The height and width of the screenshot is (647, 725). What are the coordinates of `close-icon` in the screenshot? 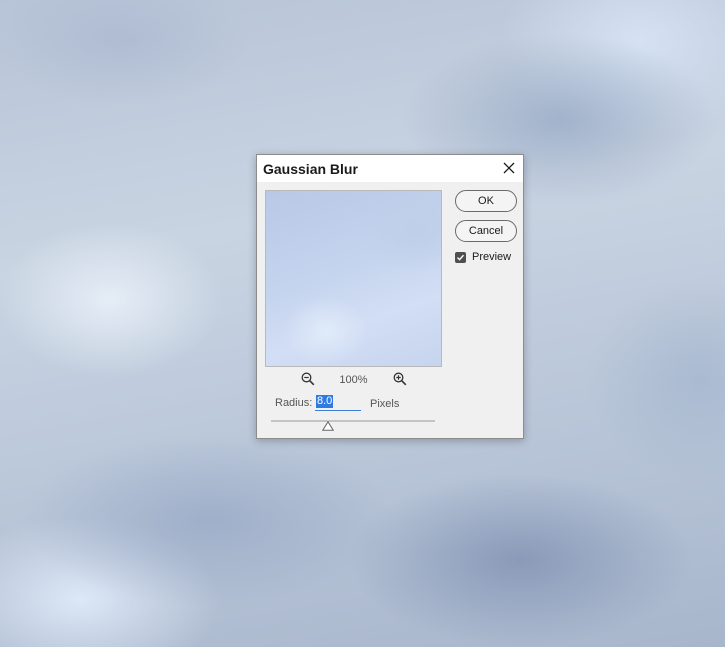 It's located at (509, 168).